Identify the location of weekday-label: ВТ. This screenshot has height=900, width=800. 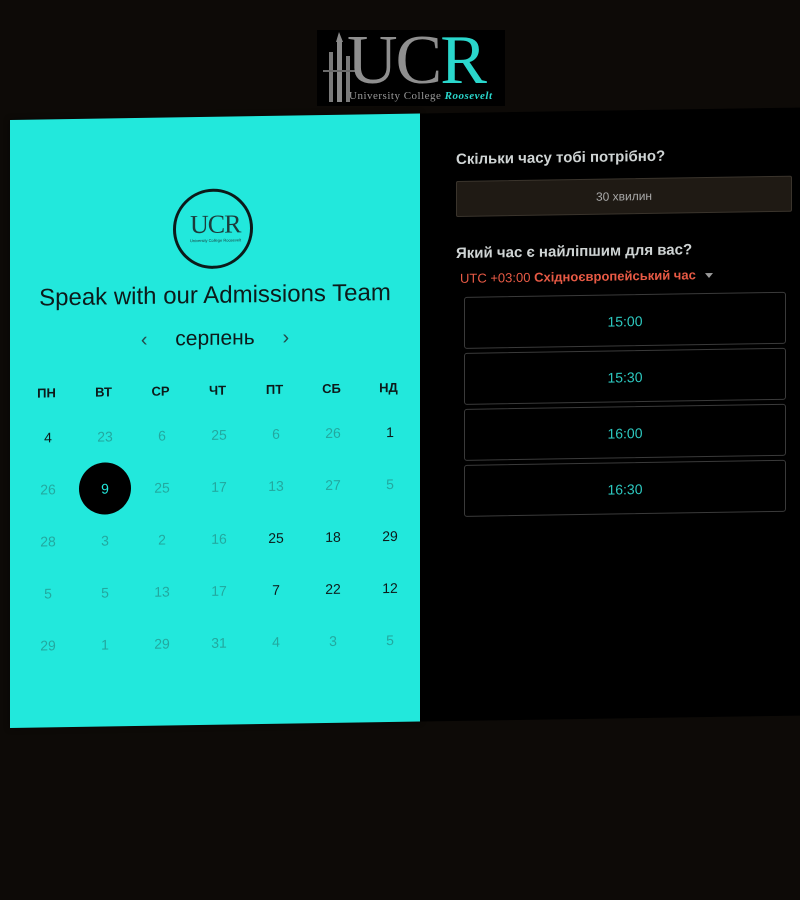
(103, 392).